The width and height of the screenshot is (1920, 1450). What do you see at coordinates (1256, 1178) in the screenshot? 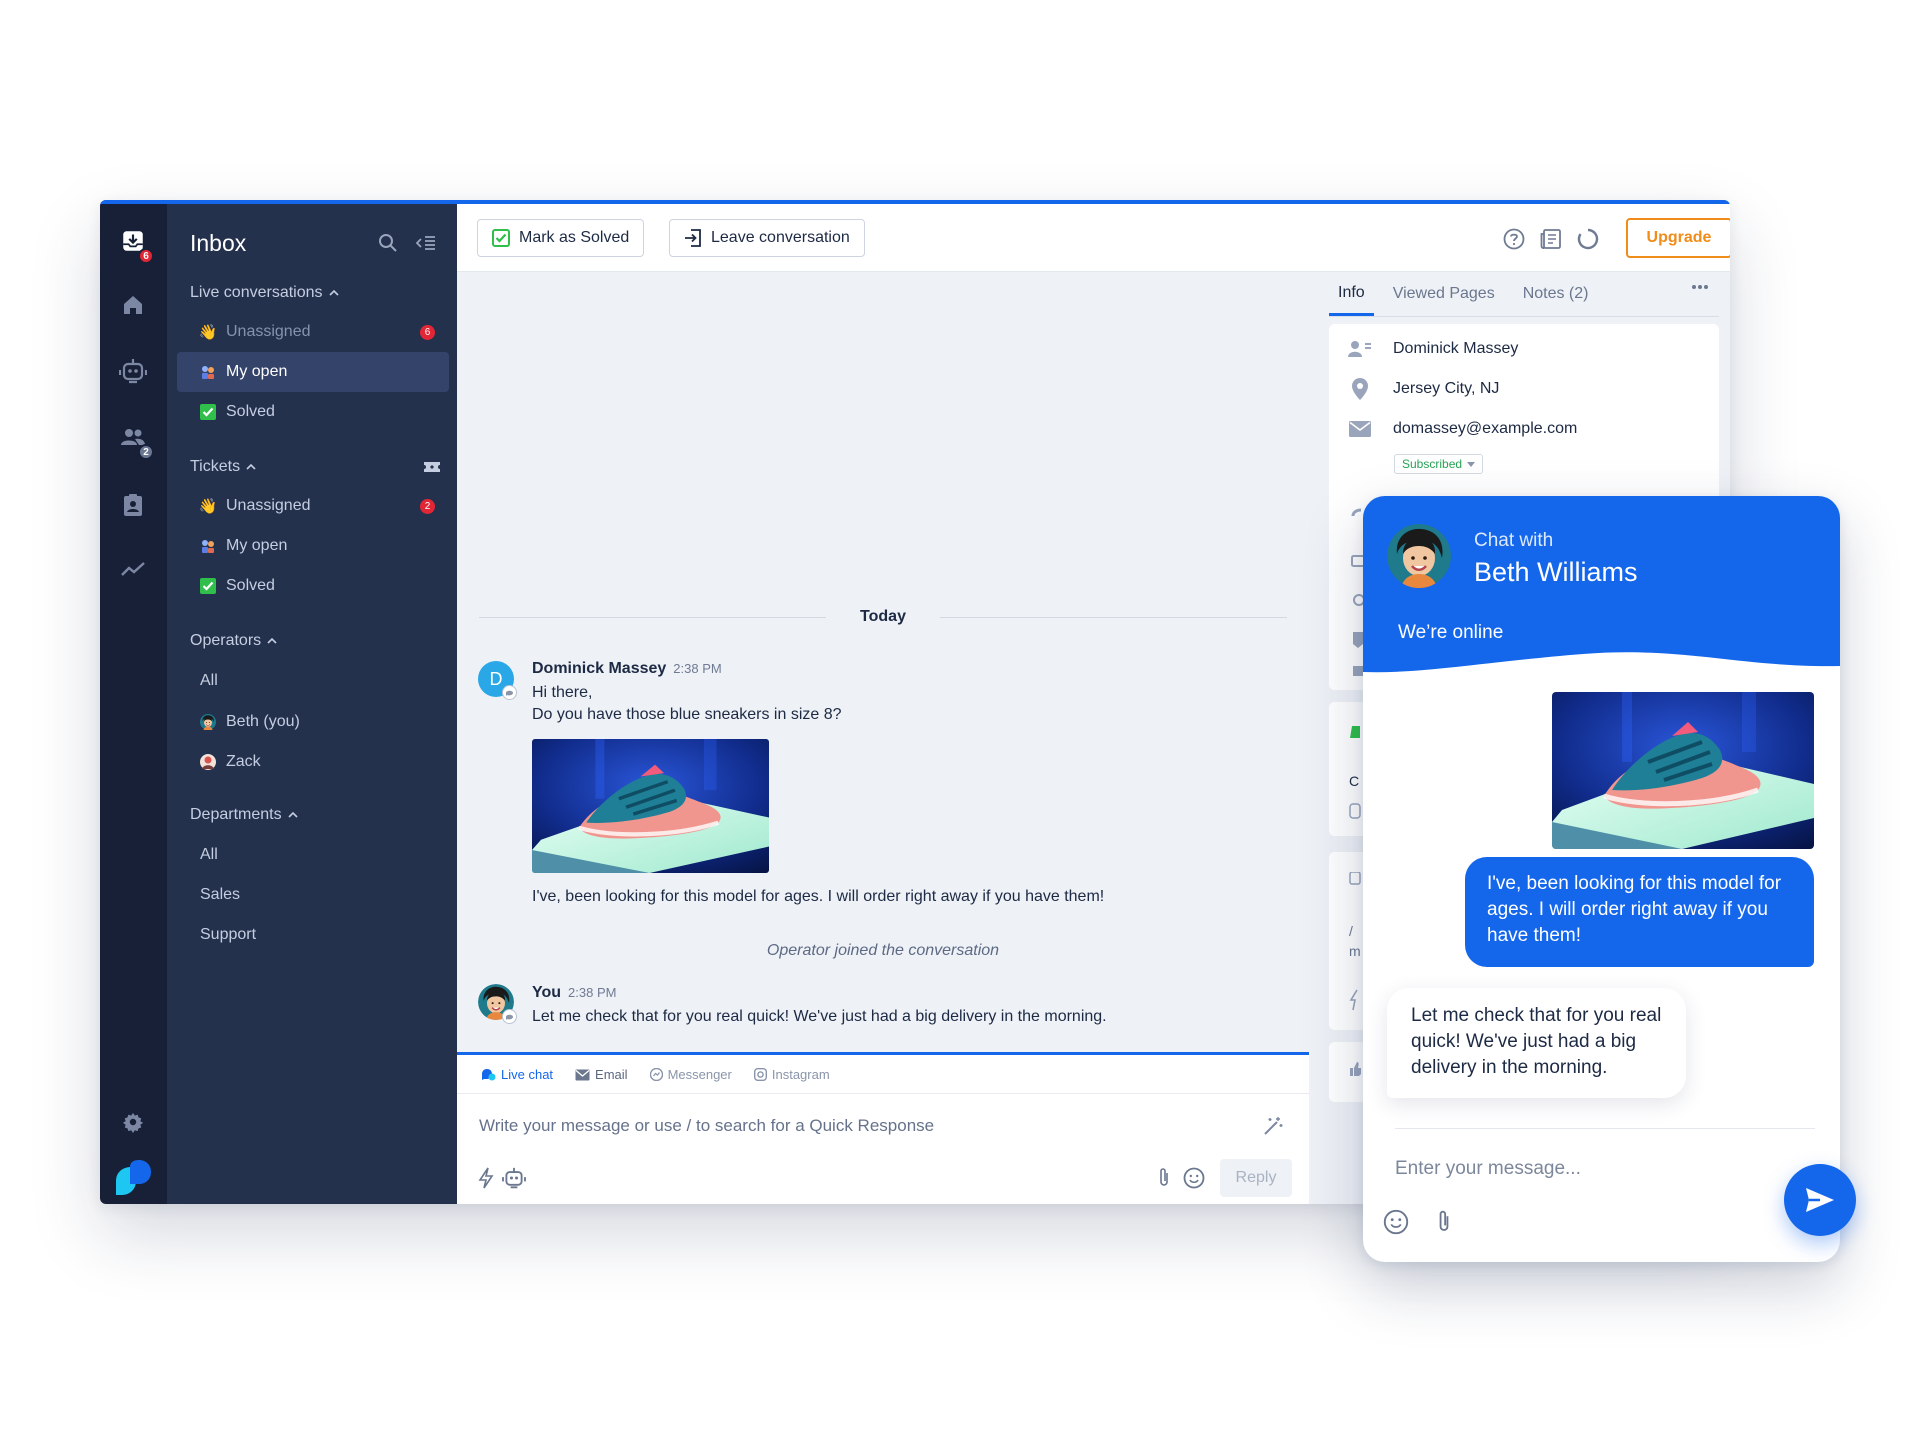
I see `reply-button: Reply` at bounding box center [1256, 1178].